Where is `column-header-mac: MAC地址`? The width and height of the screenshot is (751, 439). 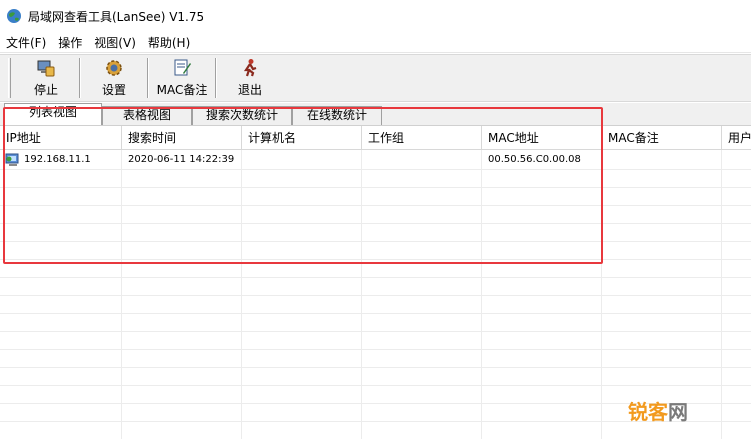
column-header-mac: MAC地址 is located at coordinates (542, 138).